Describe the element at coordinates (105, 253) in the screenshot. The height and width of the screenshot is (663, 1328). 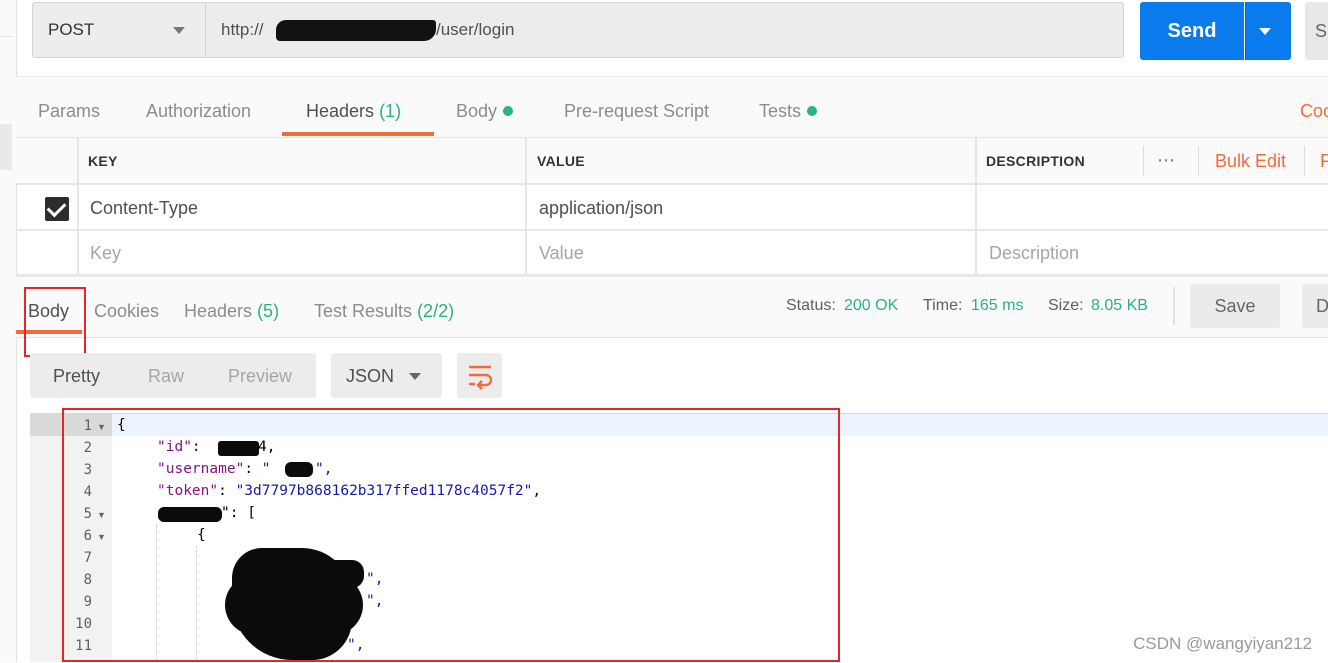
I see `new-key-input: Key` at that location.